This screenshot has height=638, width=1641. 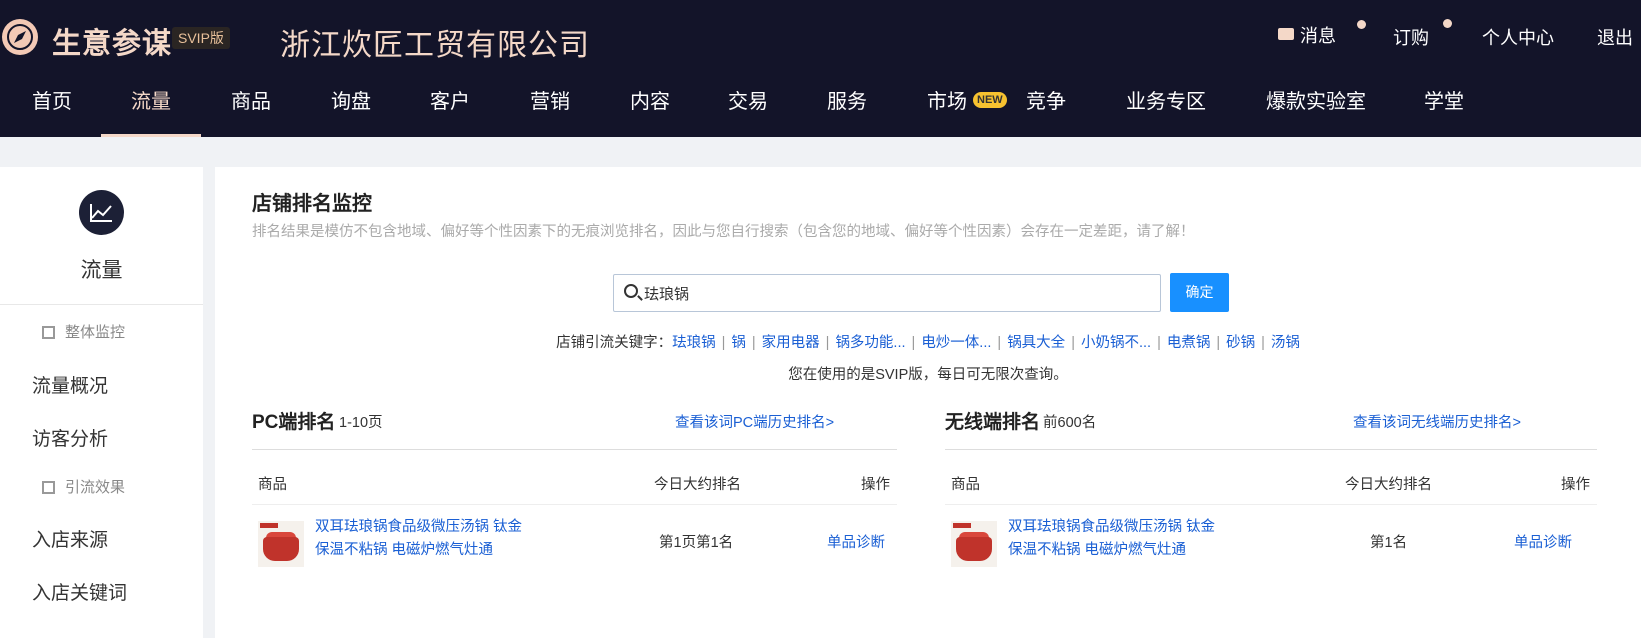 What do you see at coordinates (1518, 37) in the screenshot?
I see `profile-link: 个人中心` at bounding box center [1518, 37].